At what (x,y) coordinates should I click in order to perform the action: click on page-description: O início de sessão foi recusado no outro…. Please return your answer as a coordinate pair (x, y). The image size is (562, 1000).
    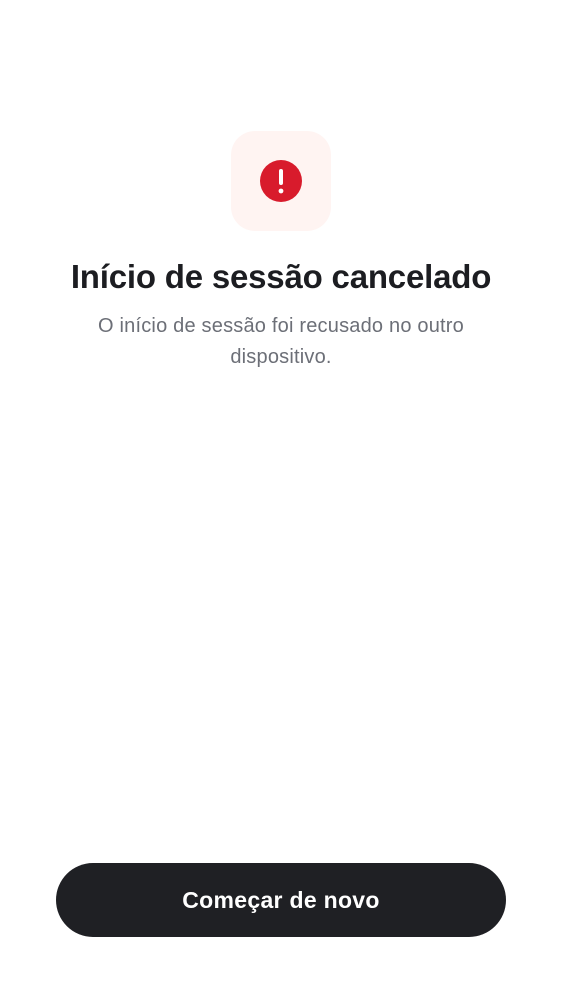
    Looking at the image, I should click on (281, 341).